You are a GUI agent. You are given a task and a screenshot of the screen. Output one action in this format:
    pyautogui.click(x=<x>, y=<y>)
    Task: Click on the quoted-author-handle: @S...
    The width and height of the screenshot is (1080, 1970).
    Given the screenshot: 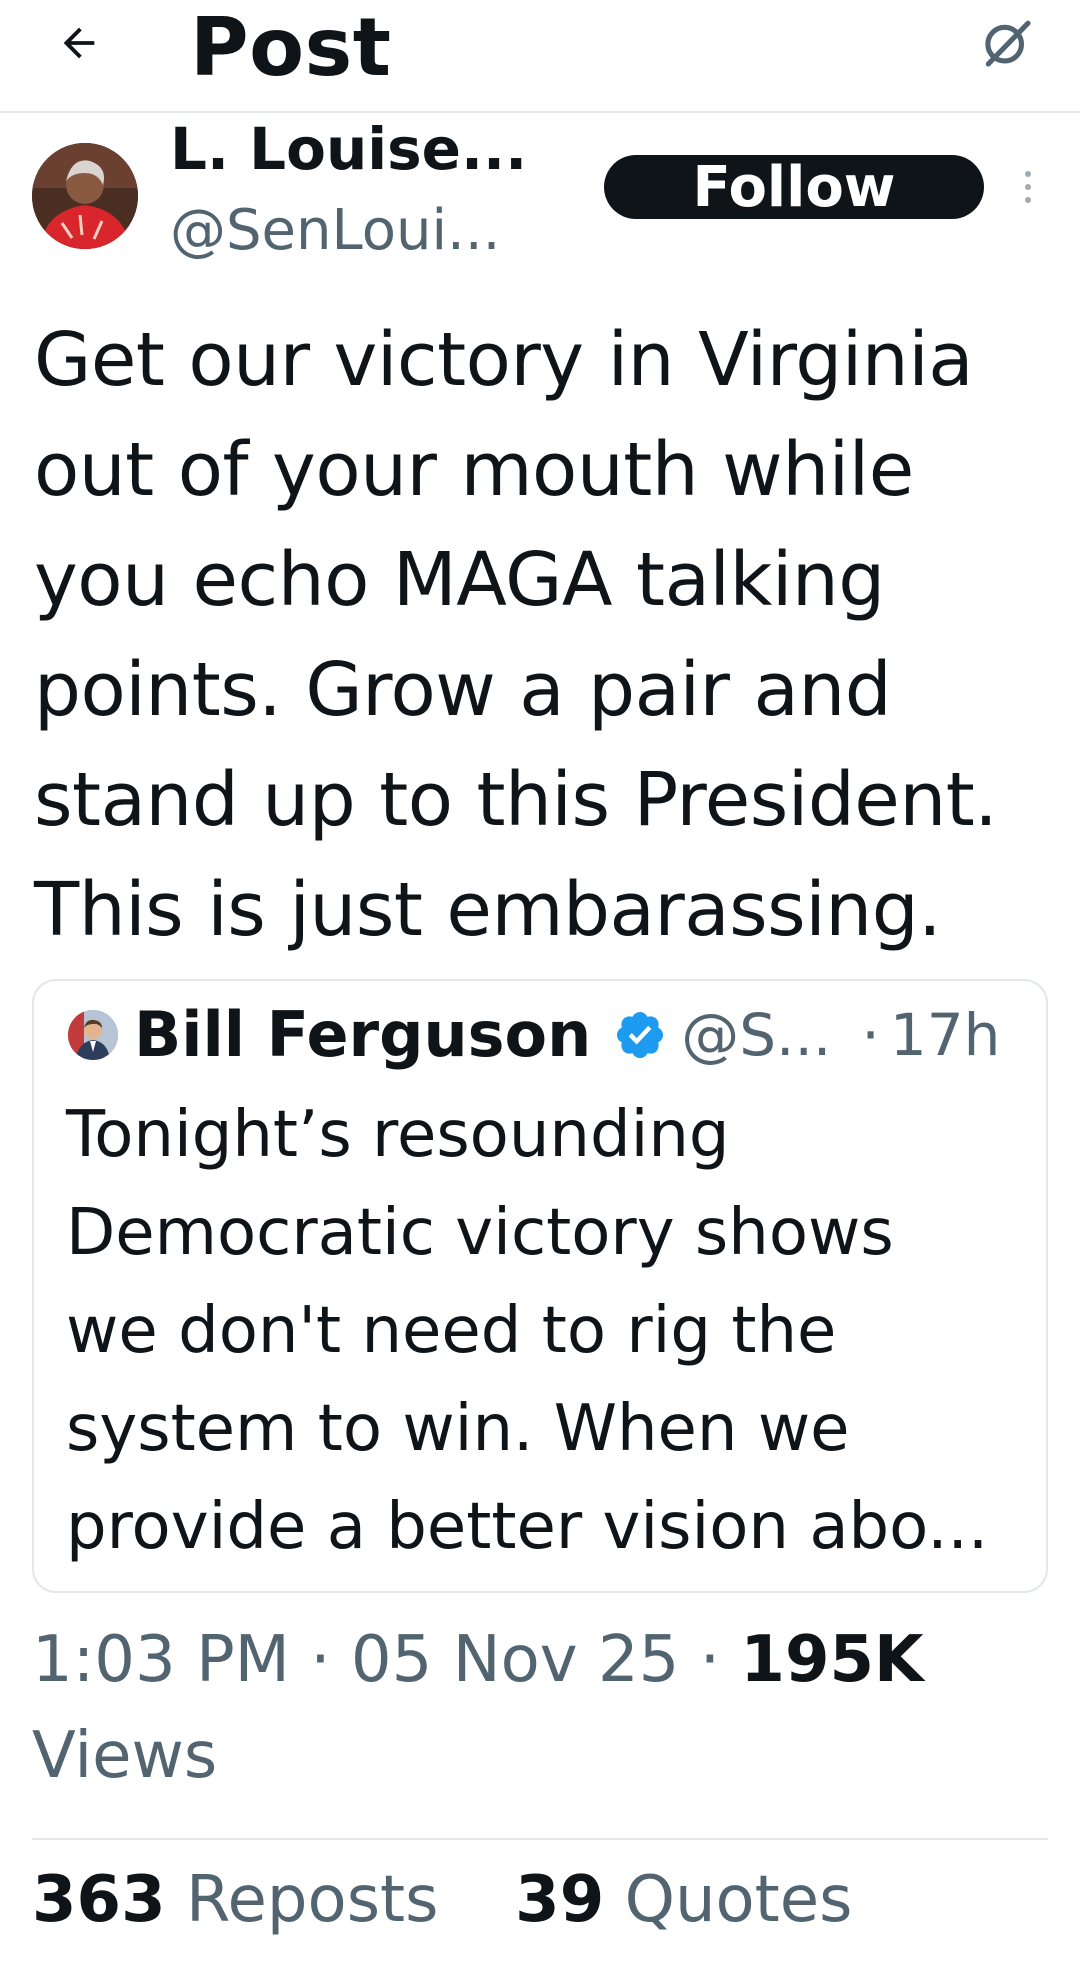 What is the action you would take?
    pyautogui.click(x=756, y=1035)
    